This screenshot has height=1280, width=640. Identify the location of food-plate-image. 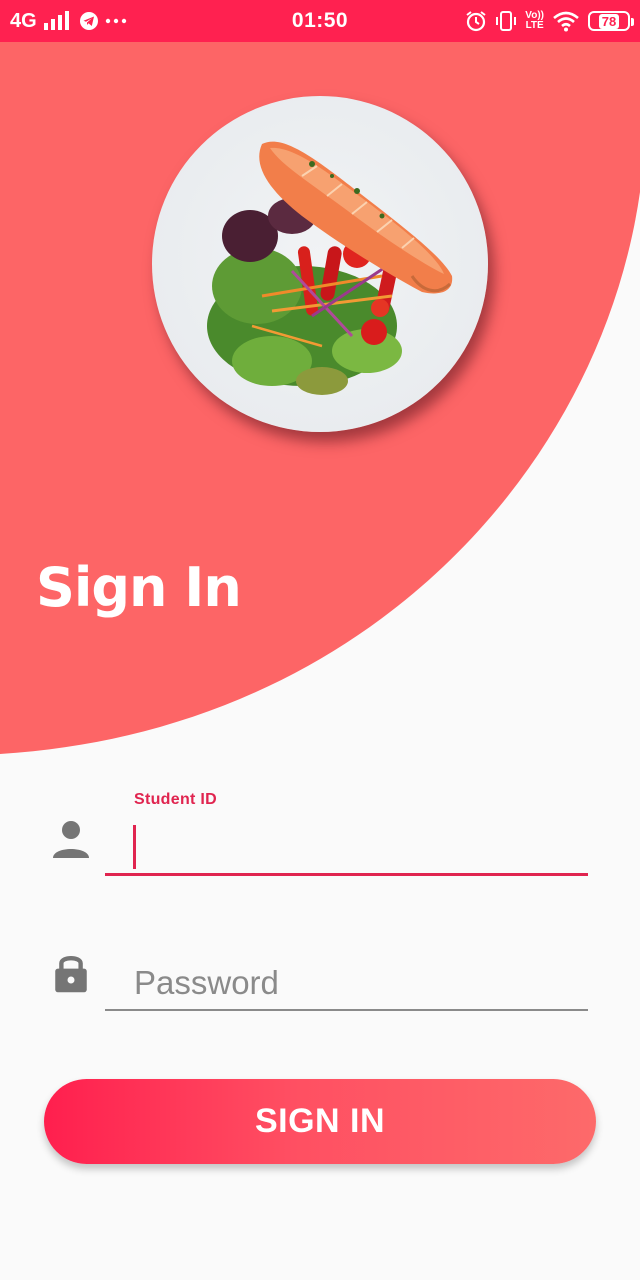
(320, 264).